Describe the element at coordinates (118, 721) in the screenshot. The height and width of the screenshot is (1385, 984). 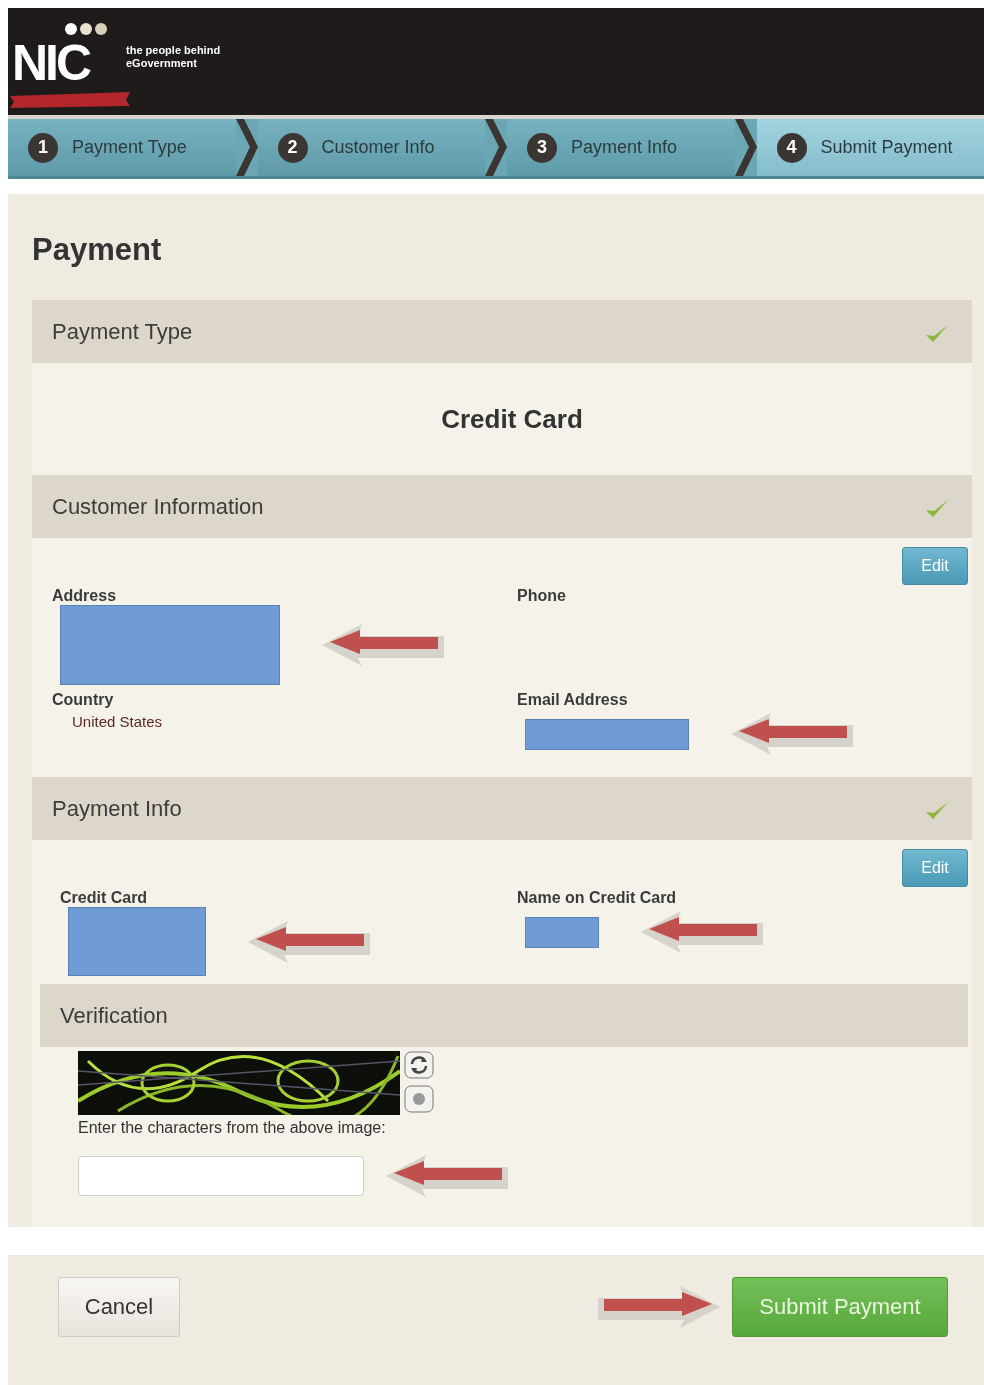
I see `field-value: United States` at that location.